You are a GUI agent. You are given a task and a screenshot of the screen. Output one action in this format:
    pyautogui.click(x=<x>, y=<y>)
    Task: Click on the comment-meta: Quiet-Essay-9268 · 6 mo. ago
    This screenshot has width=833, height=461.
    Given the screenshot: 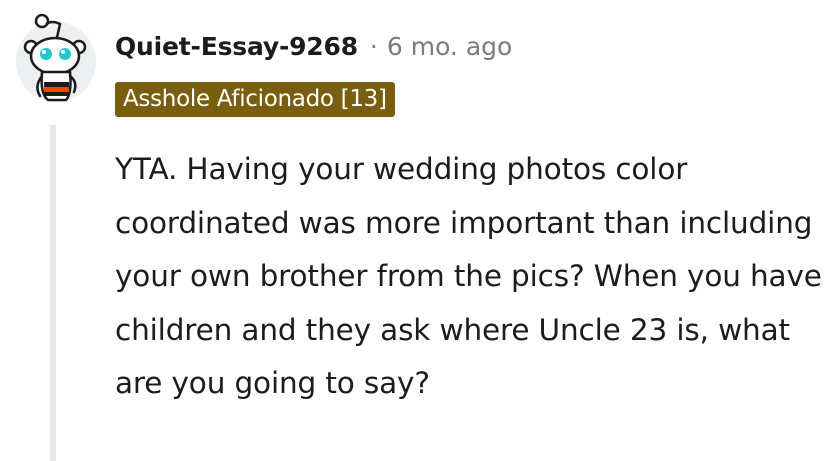 What is the action you would take?
    pyautogui.click(x=313, y=46)
    